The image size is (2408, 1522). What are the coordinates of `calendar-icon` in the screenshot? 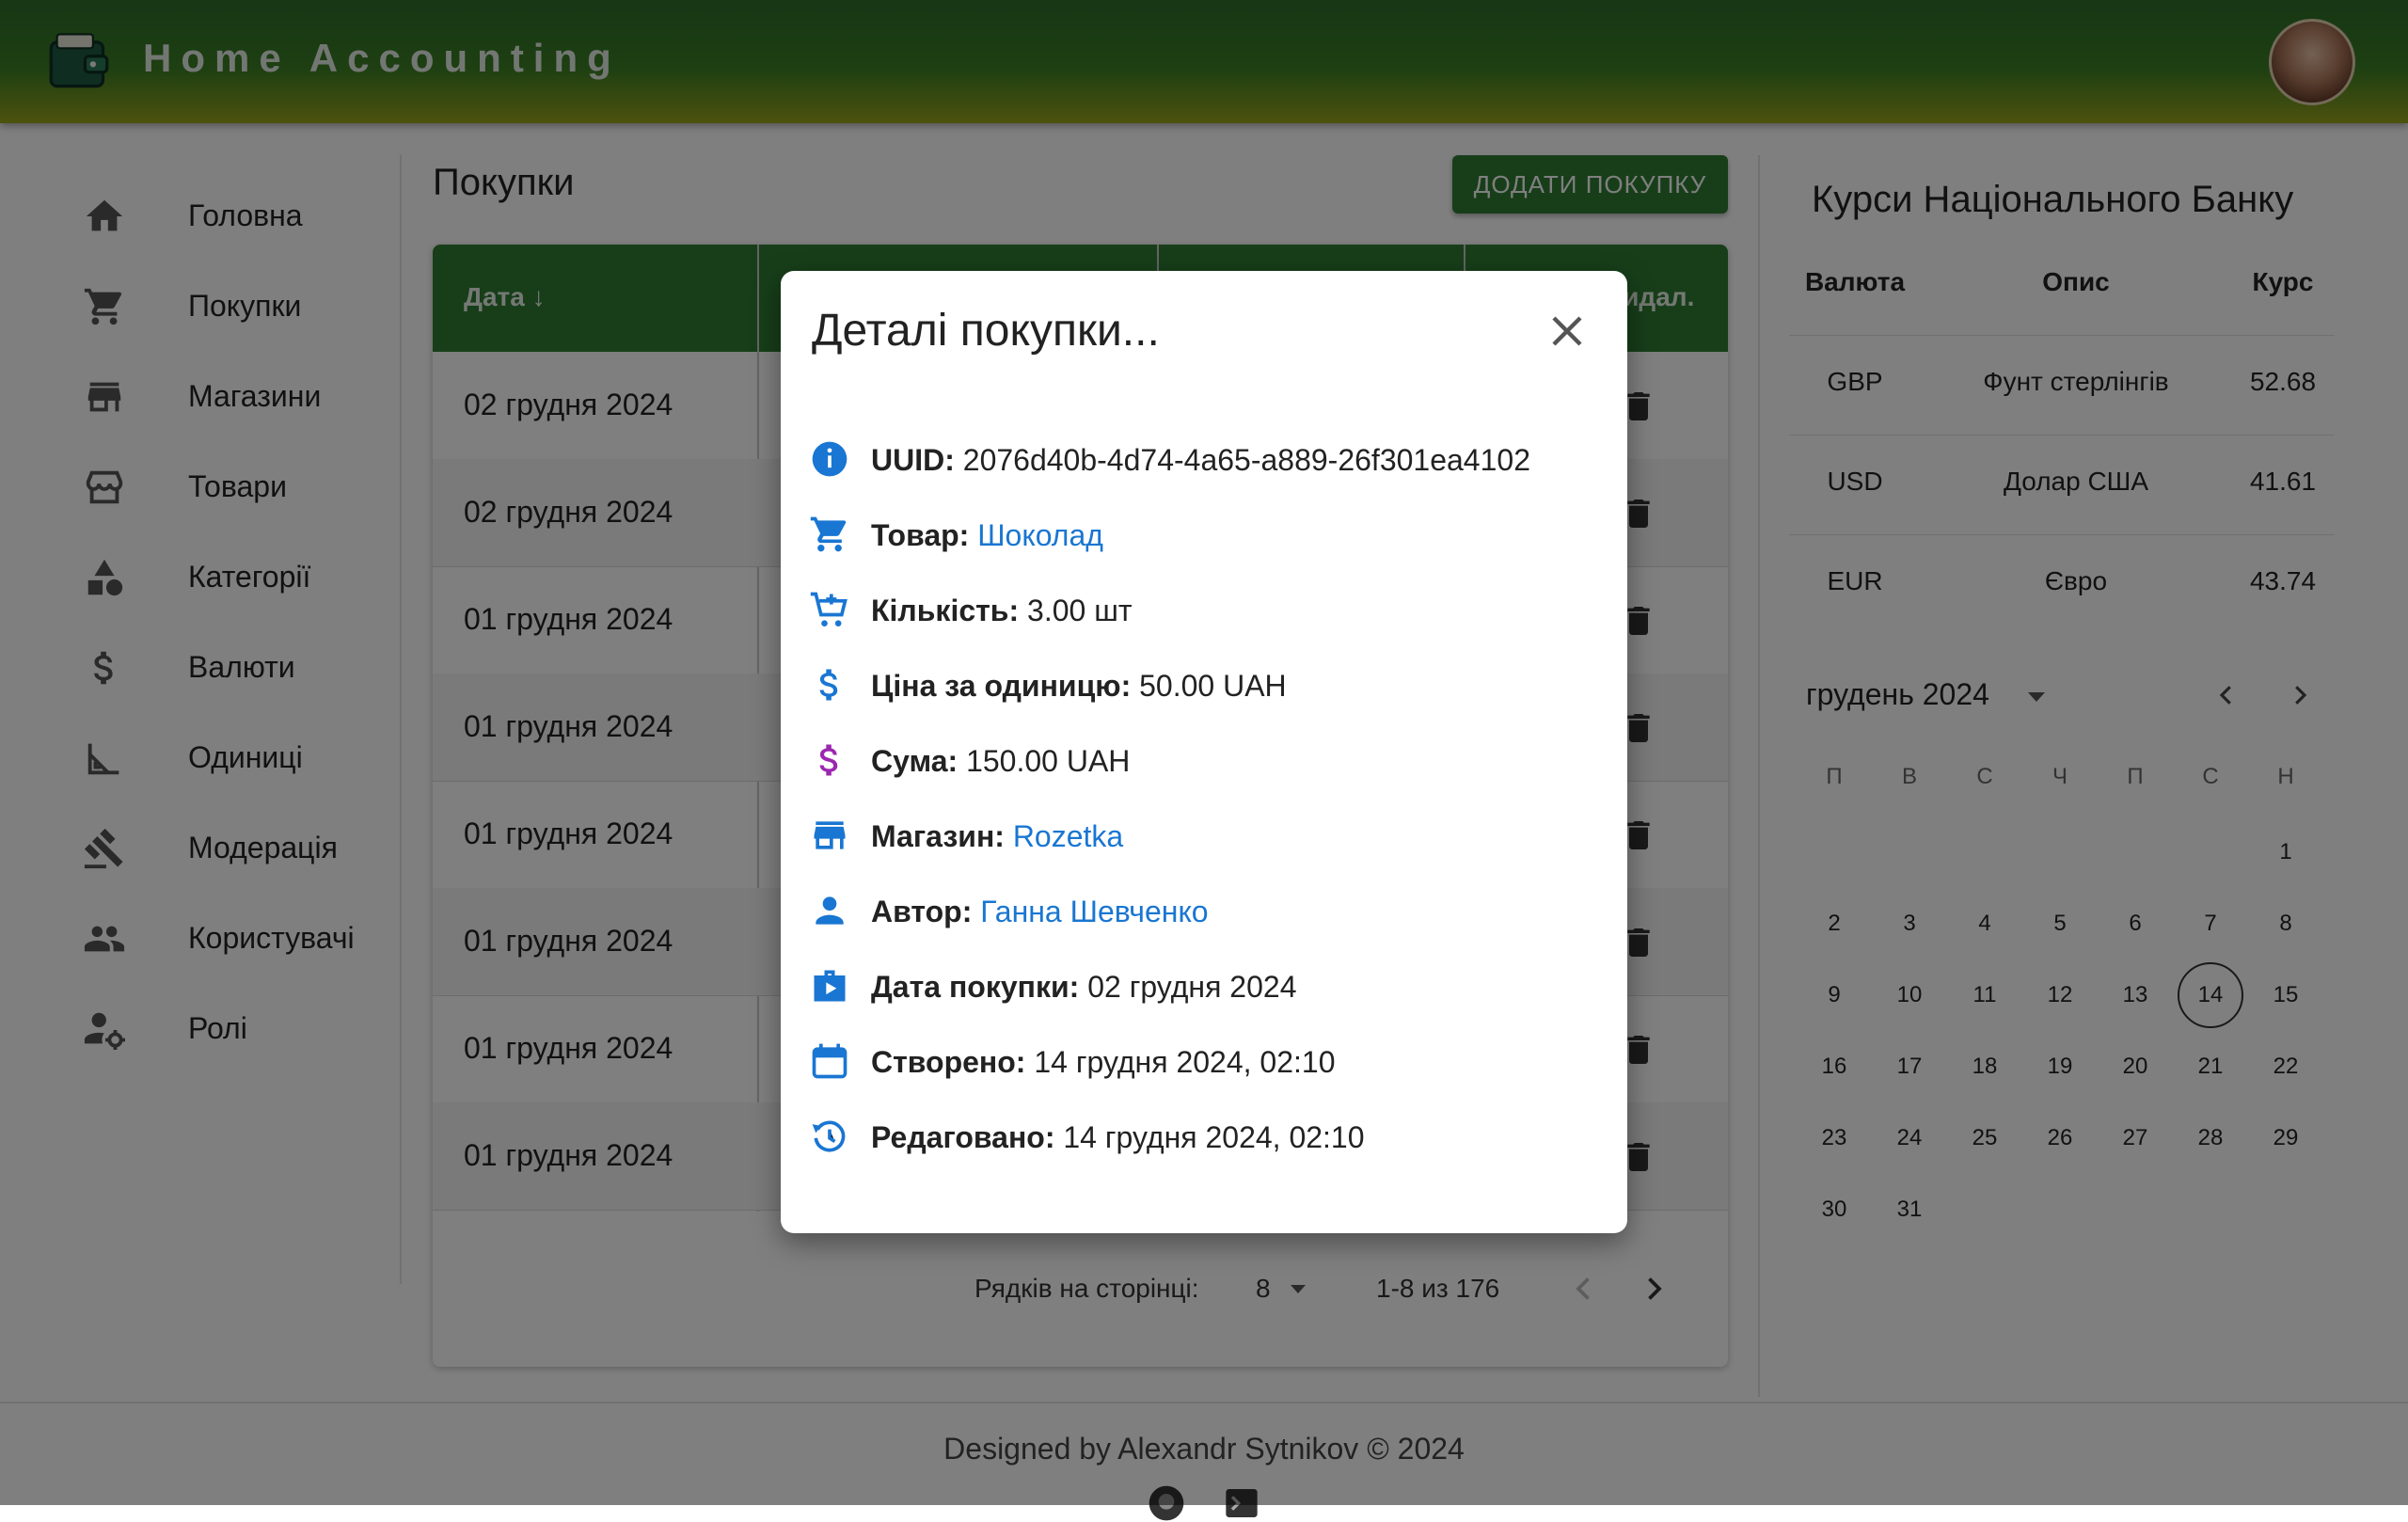 It's located at (830, 1061).